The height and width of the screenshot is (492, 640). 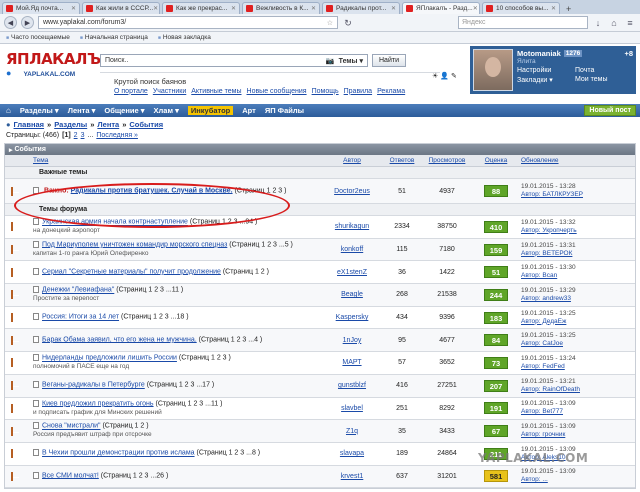 I want to click on topic-link: Россия: Итоги за 14 лет, so click(x=80, y=317).